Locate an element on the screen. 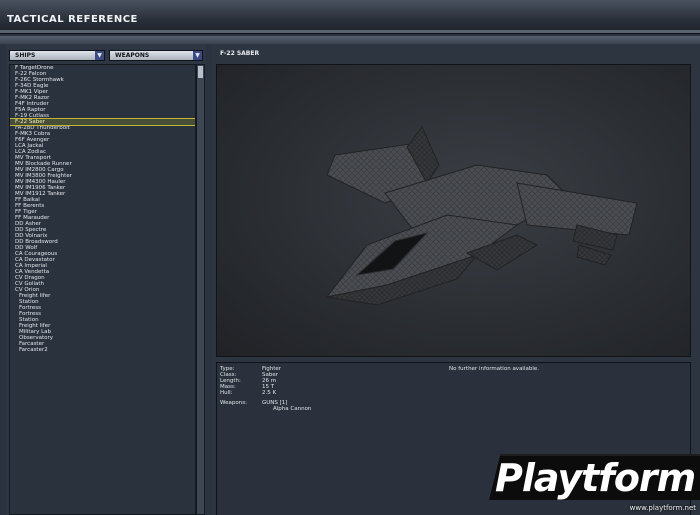 This screenshot has width=700, height=515. scrollbar-thumb is located at coordinates (200, 72).